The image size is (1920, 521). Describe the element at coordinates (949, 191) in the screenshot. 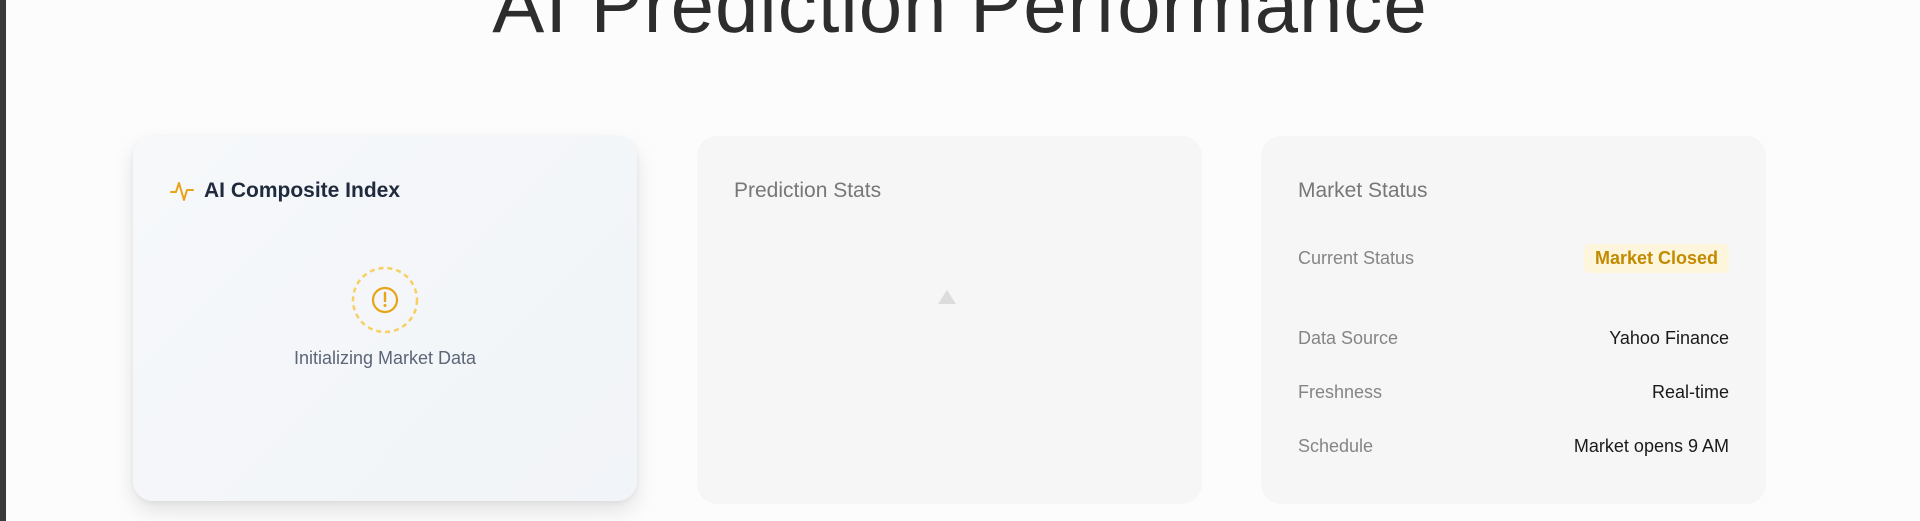

I see `prediction-card-header: Prediction Stats` at that location.